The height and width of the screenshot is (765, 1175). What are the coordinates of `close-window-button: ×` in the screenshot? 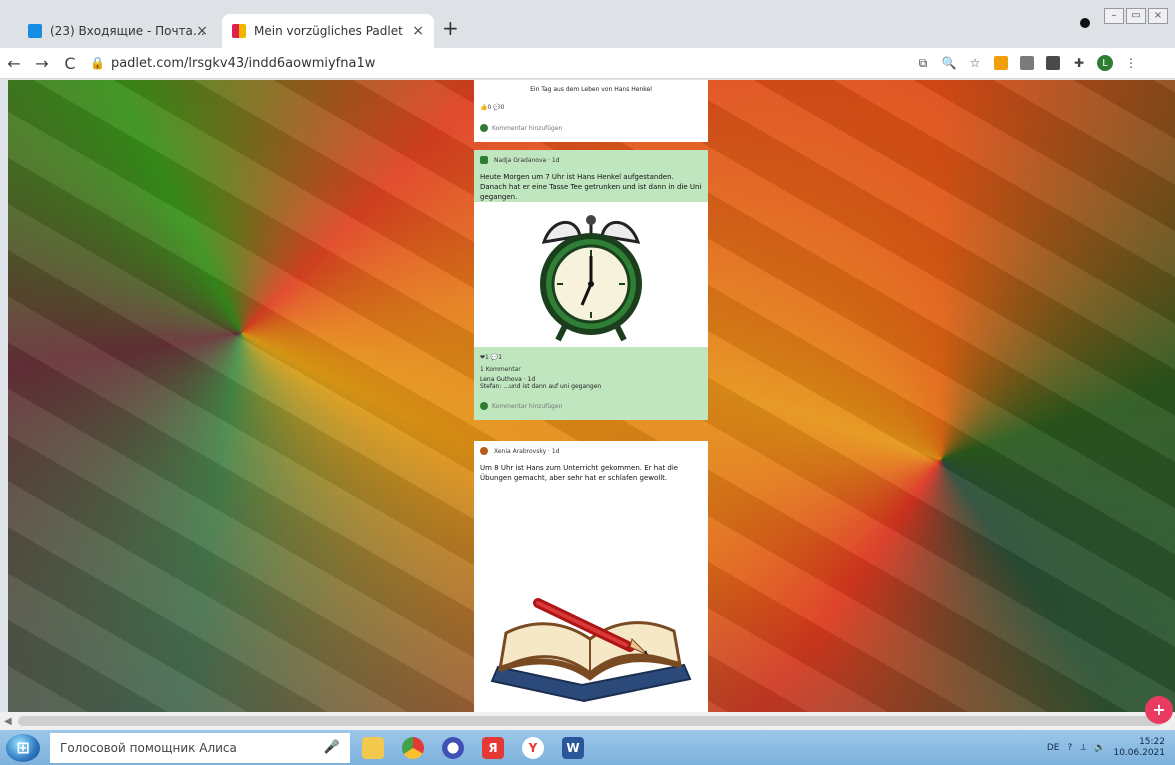 It's located at (1158, 16).